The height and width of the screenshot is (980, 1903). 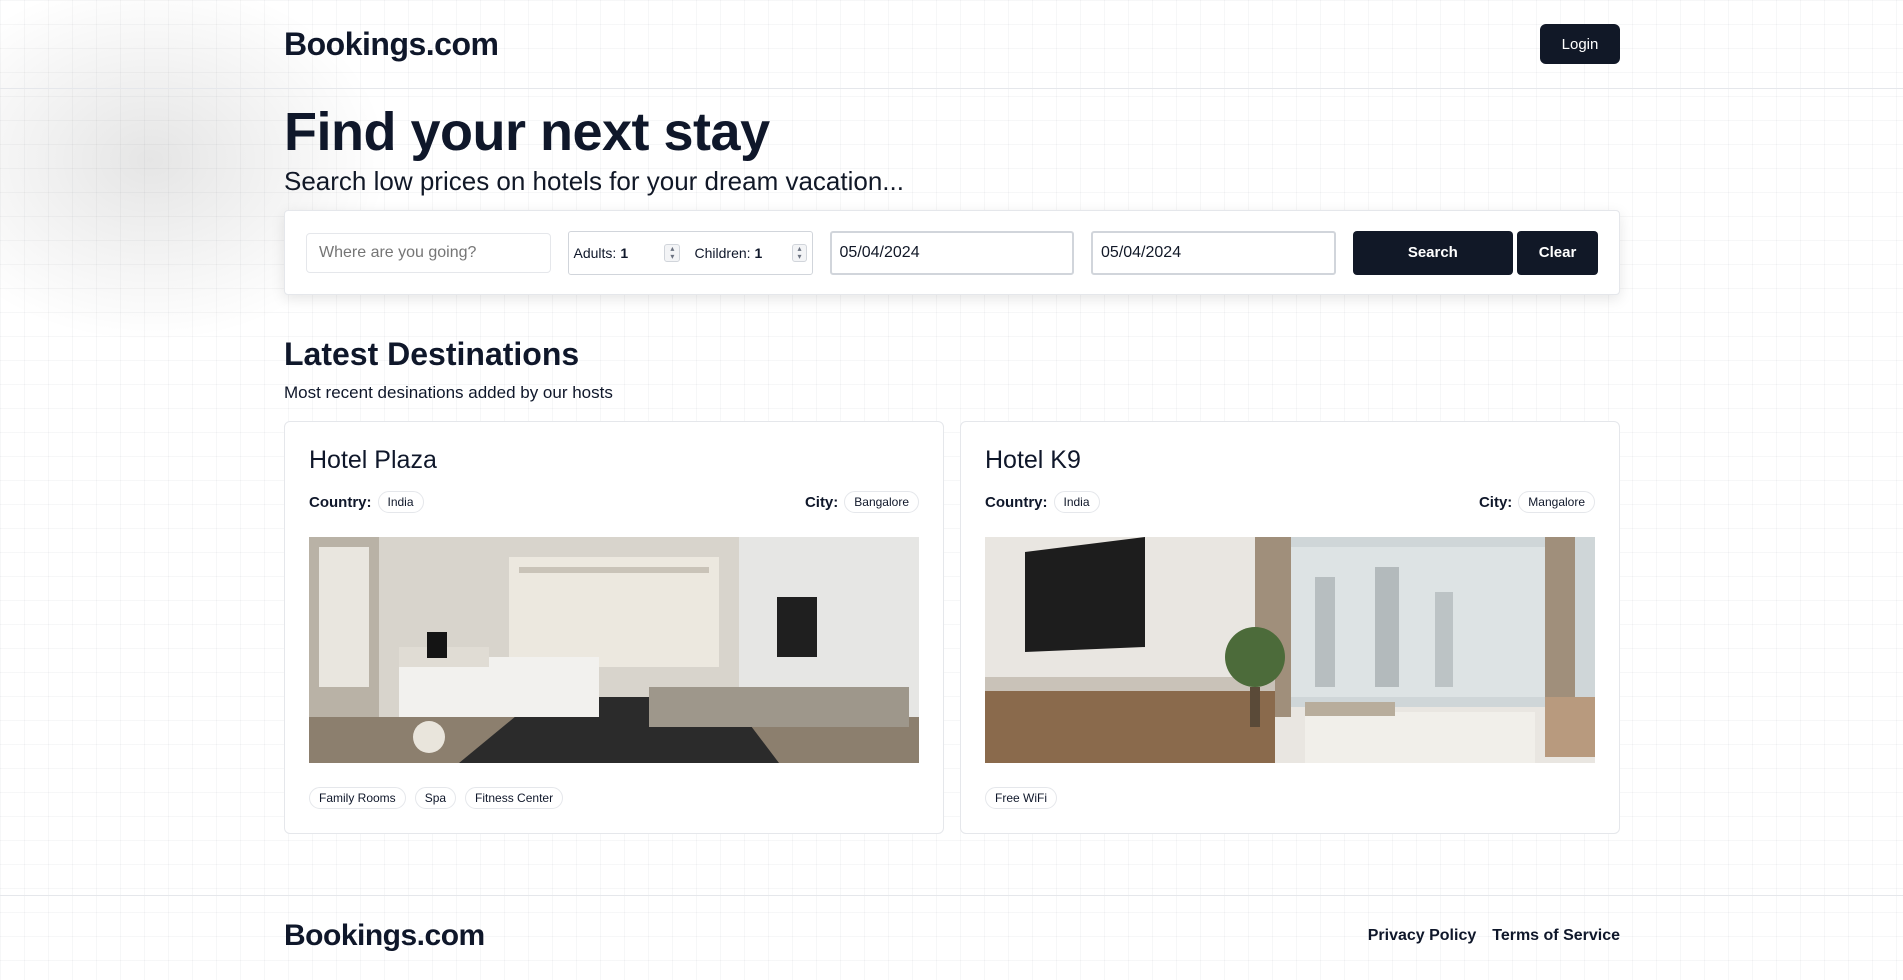 I want to click on city-badge: Bangalore, so click(x=881, y=502).